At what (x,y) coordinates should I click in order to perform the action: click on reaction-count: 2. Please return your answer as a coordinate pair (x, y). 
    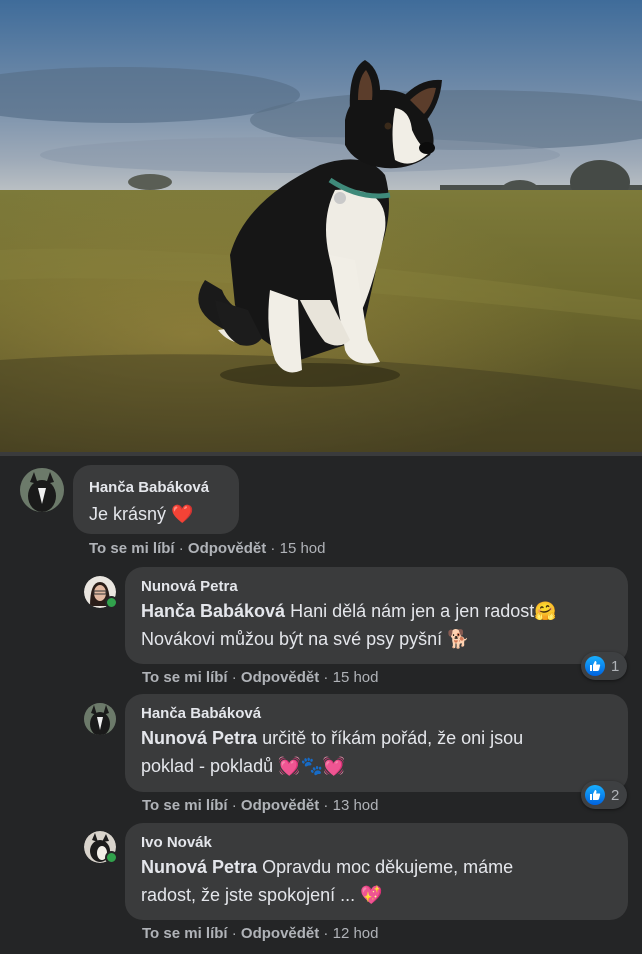
    Looking at the image, I should click on (604, 795).